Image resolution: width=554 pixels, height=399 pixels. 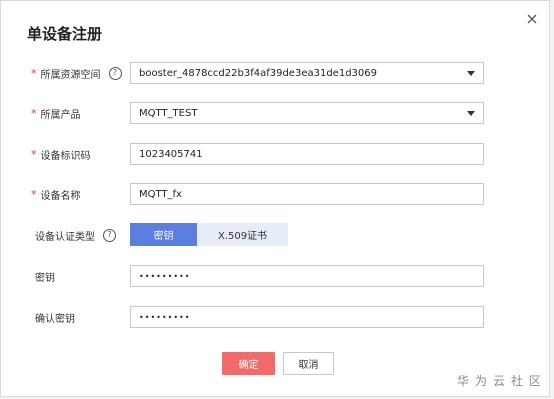 I want to click on auth-type-label: 设备认证类型 ?, so click(x=73, y=235).